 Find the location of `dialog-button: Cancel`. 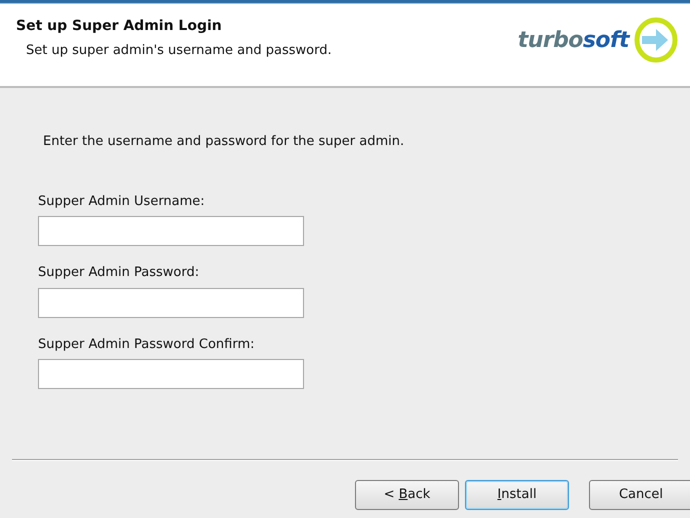

dialog-button: Cancel is located at coordinates (639, 495).